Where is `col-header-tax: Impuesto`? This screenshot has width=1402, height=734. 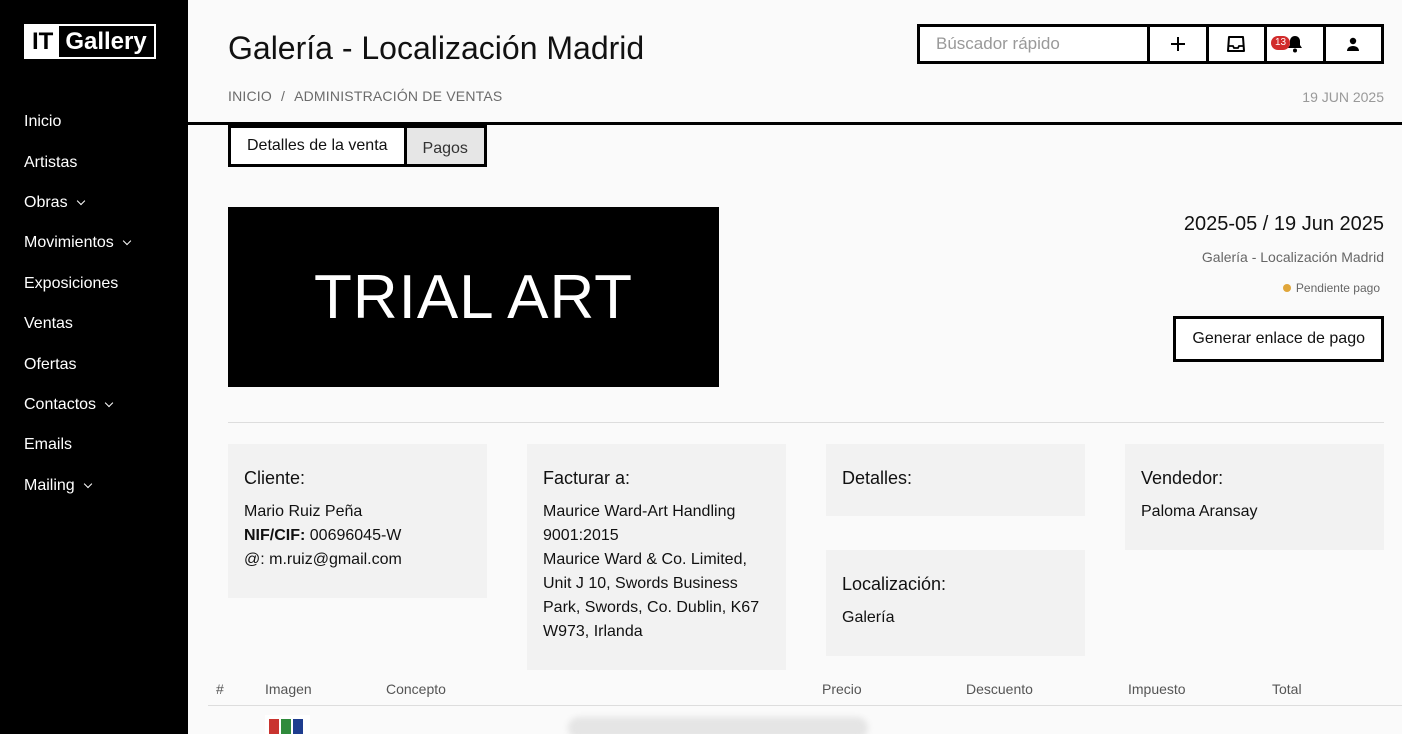
col-header-tax: Impuesto is located at coordinates (1157, 689).